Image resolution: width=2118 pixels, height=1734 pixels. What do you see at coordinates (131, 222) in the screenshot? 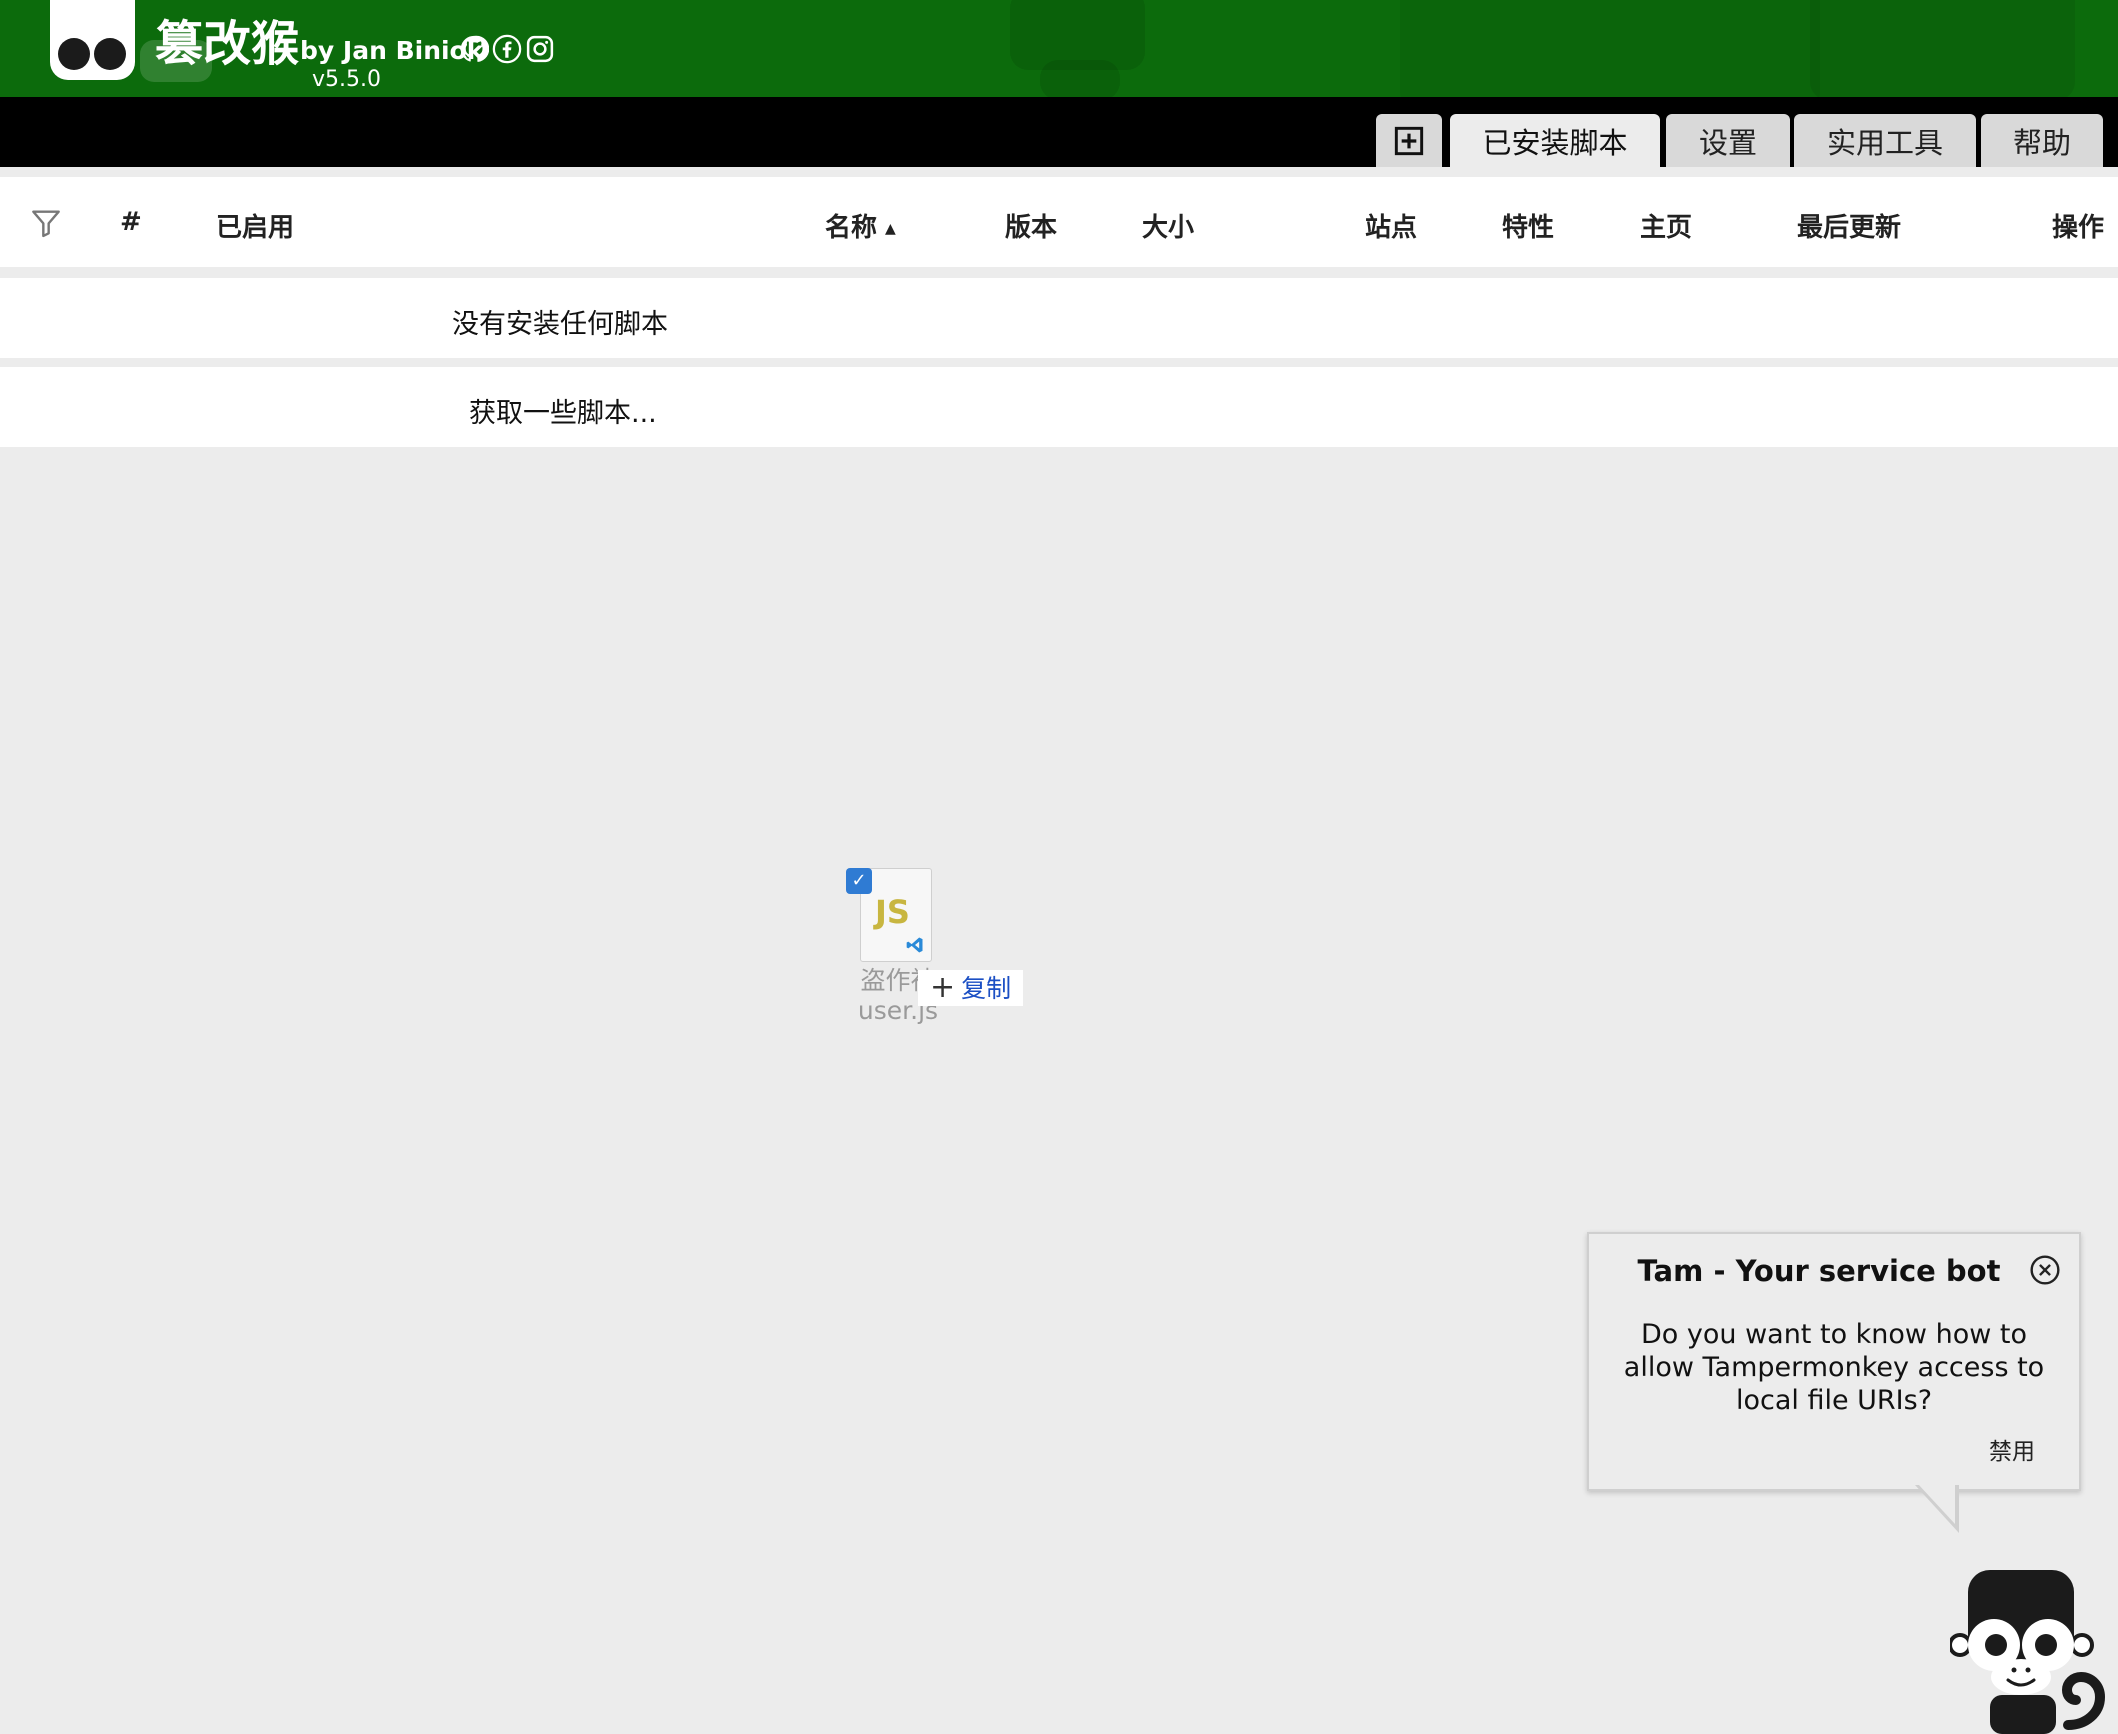
I see `column-number: #` at bounding box center [131, 222].